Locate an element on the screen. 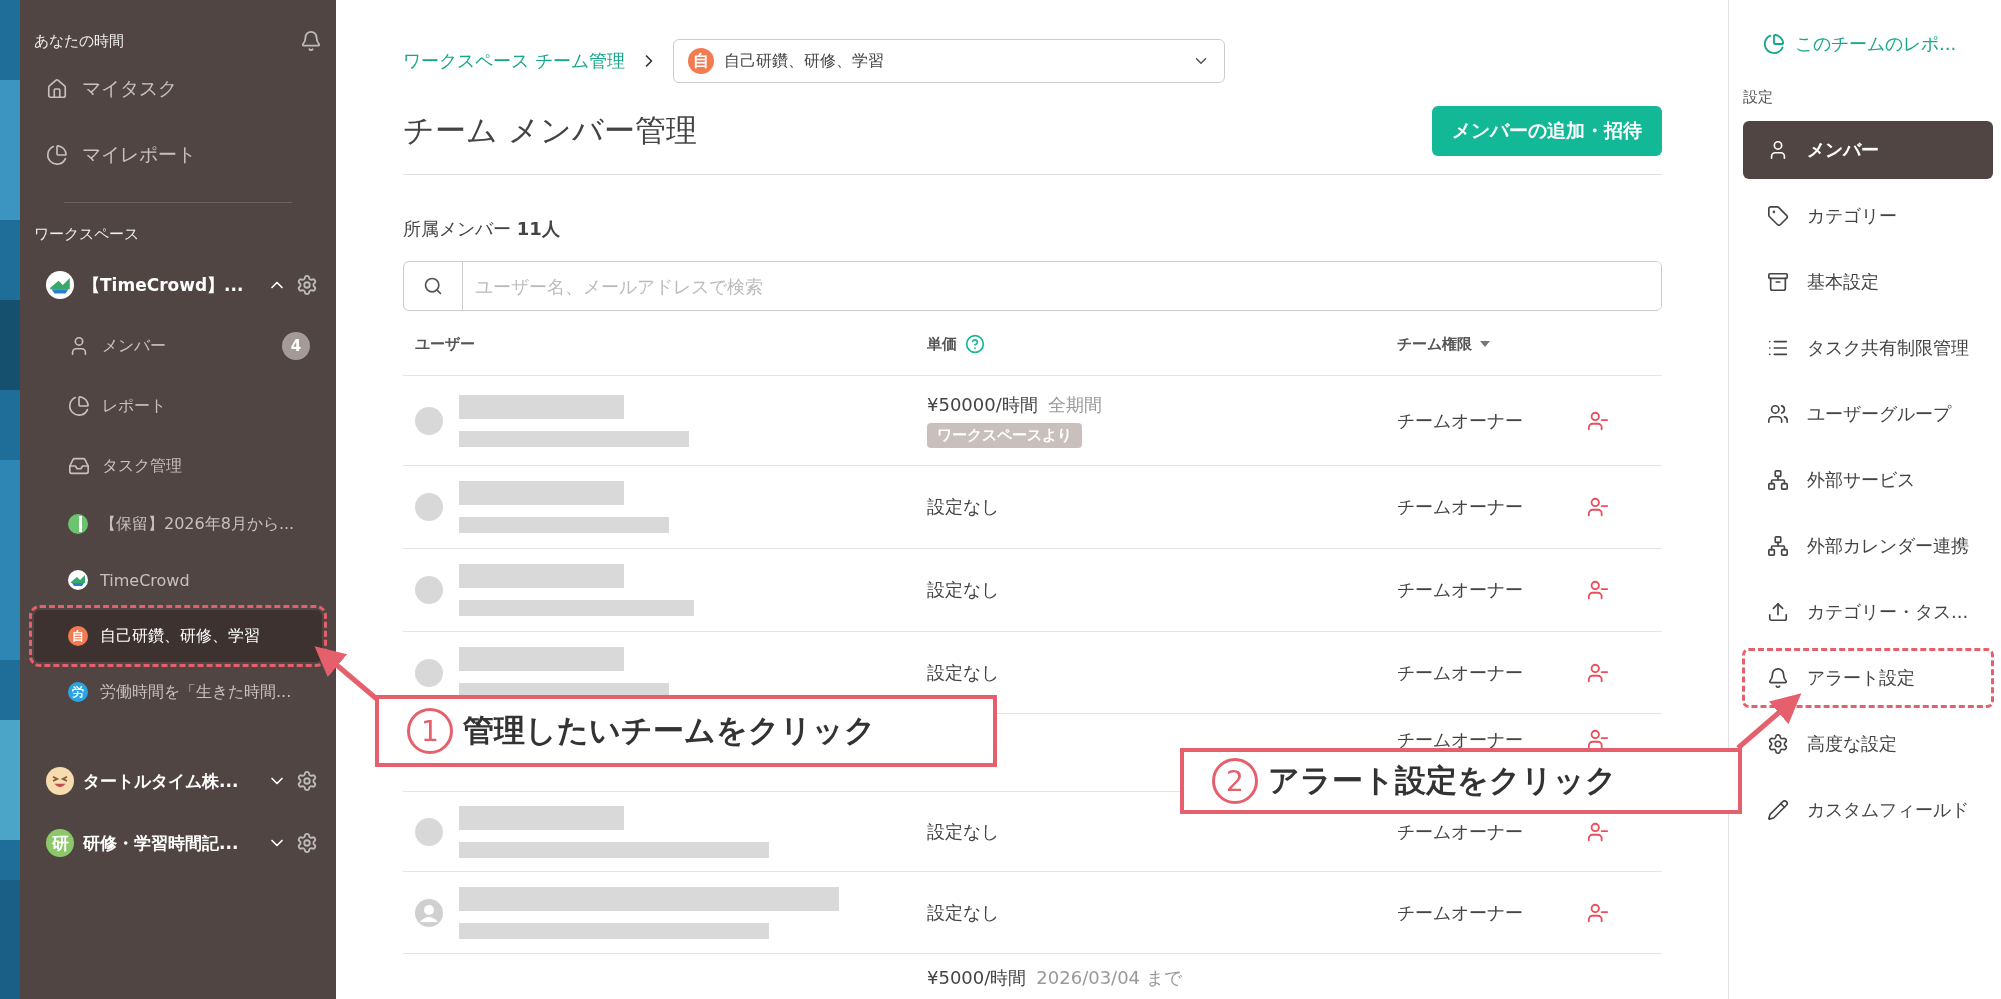 This screenshot has height=999, width=2001. settings-item: 高度な設定 is located at coordinates (1868, 744).